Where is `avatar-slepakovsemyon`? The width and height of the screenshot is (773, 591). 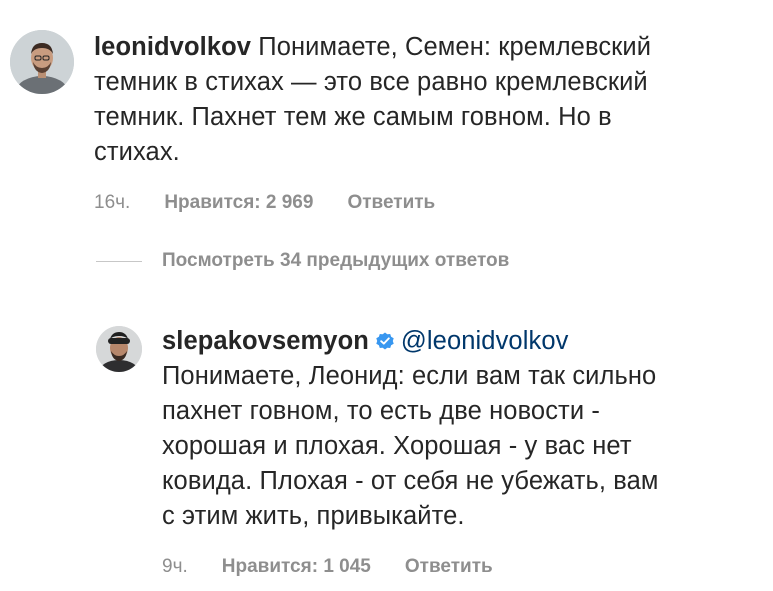
avatar-slepakovsemyon is located at coordinates (119, 349).